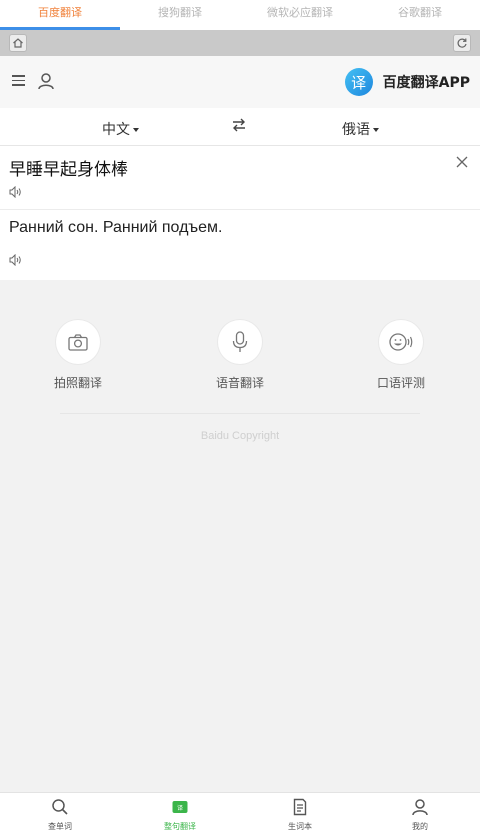  Describe the element at coordinates (462, 162) in the screenshot. I see `clear-input-icon` at that location.